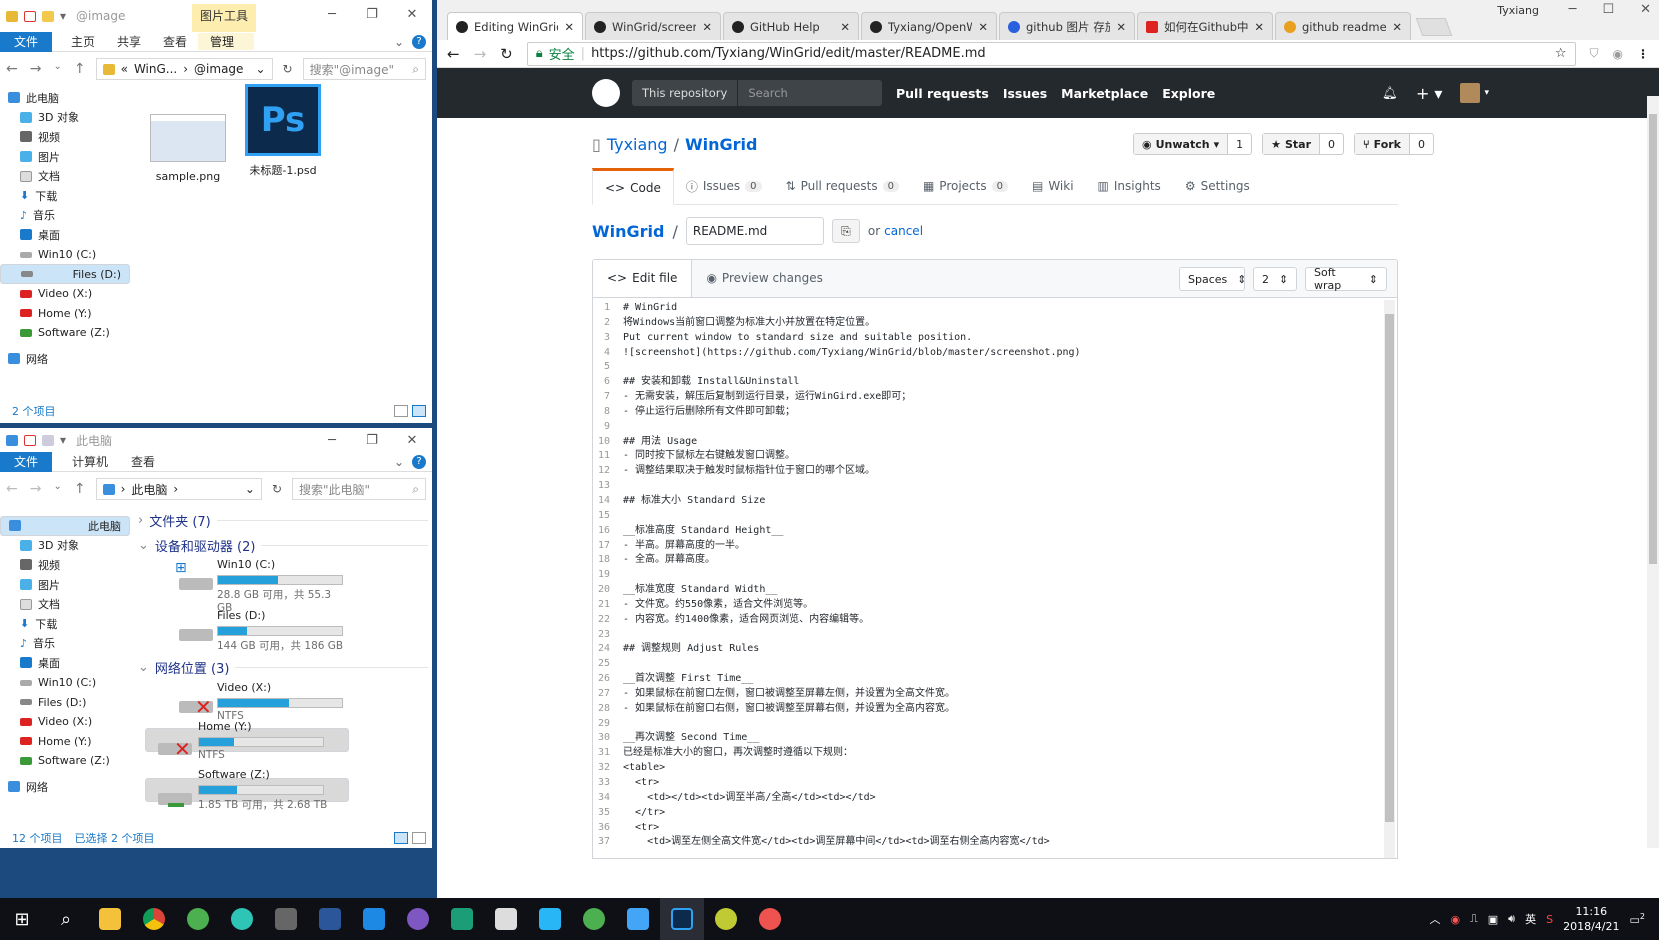  I want to click on code-line: 13, so click(988, 486).